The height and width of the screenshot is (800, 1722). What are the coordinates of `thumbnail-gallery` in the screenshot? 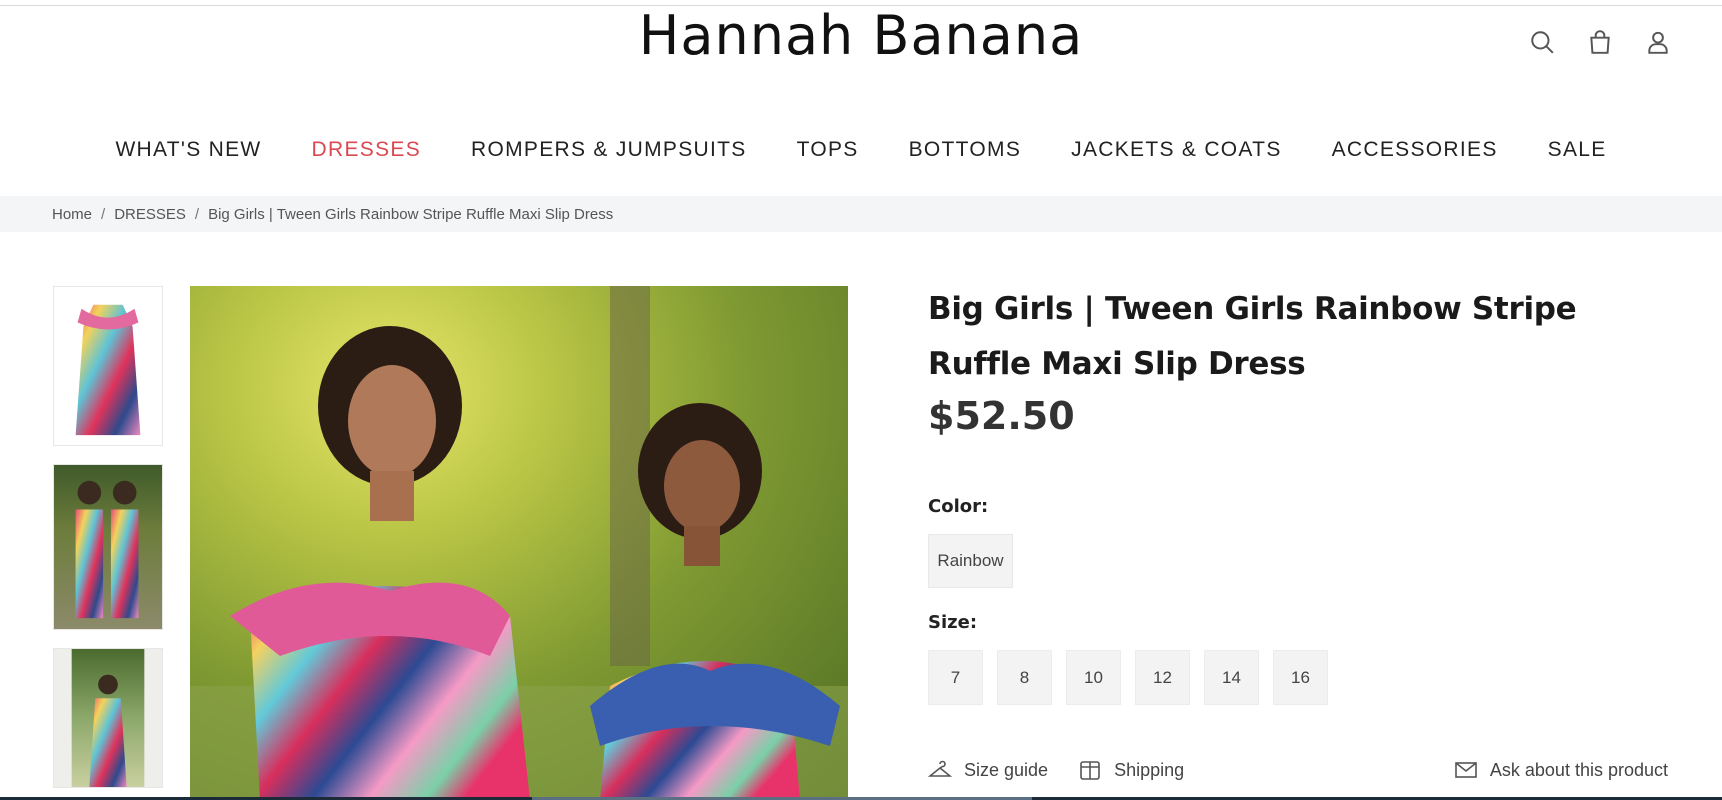 It's located at (108, 543).